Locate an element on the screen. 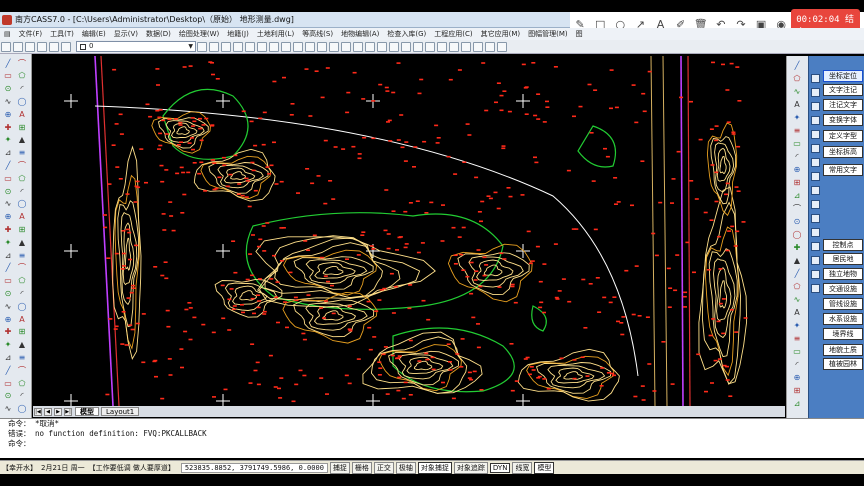  modify-tool-icon: ╱ is located at coordinates (797, 273).